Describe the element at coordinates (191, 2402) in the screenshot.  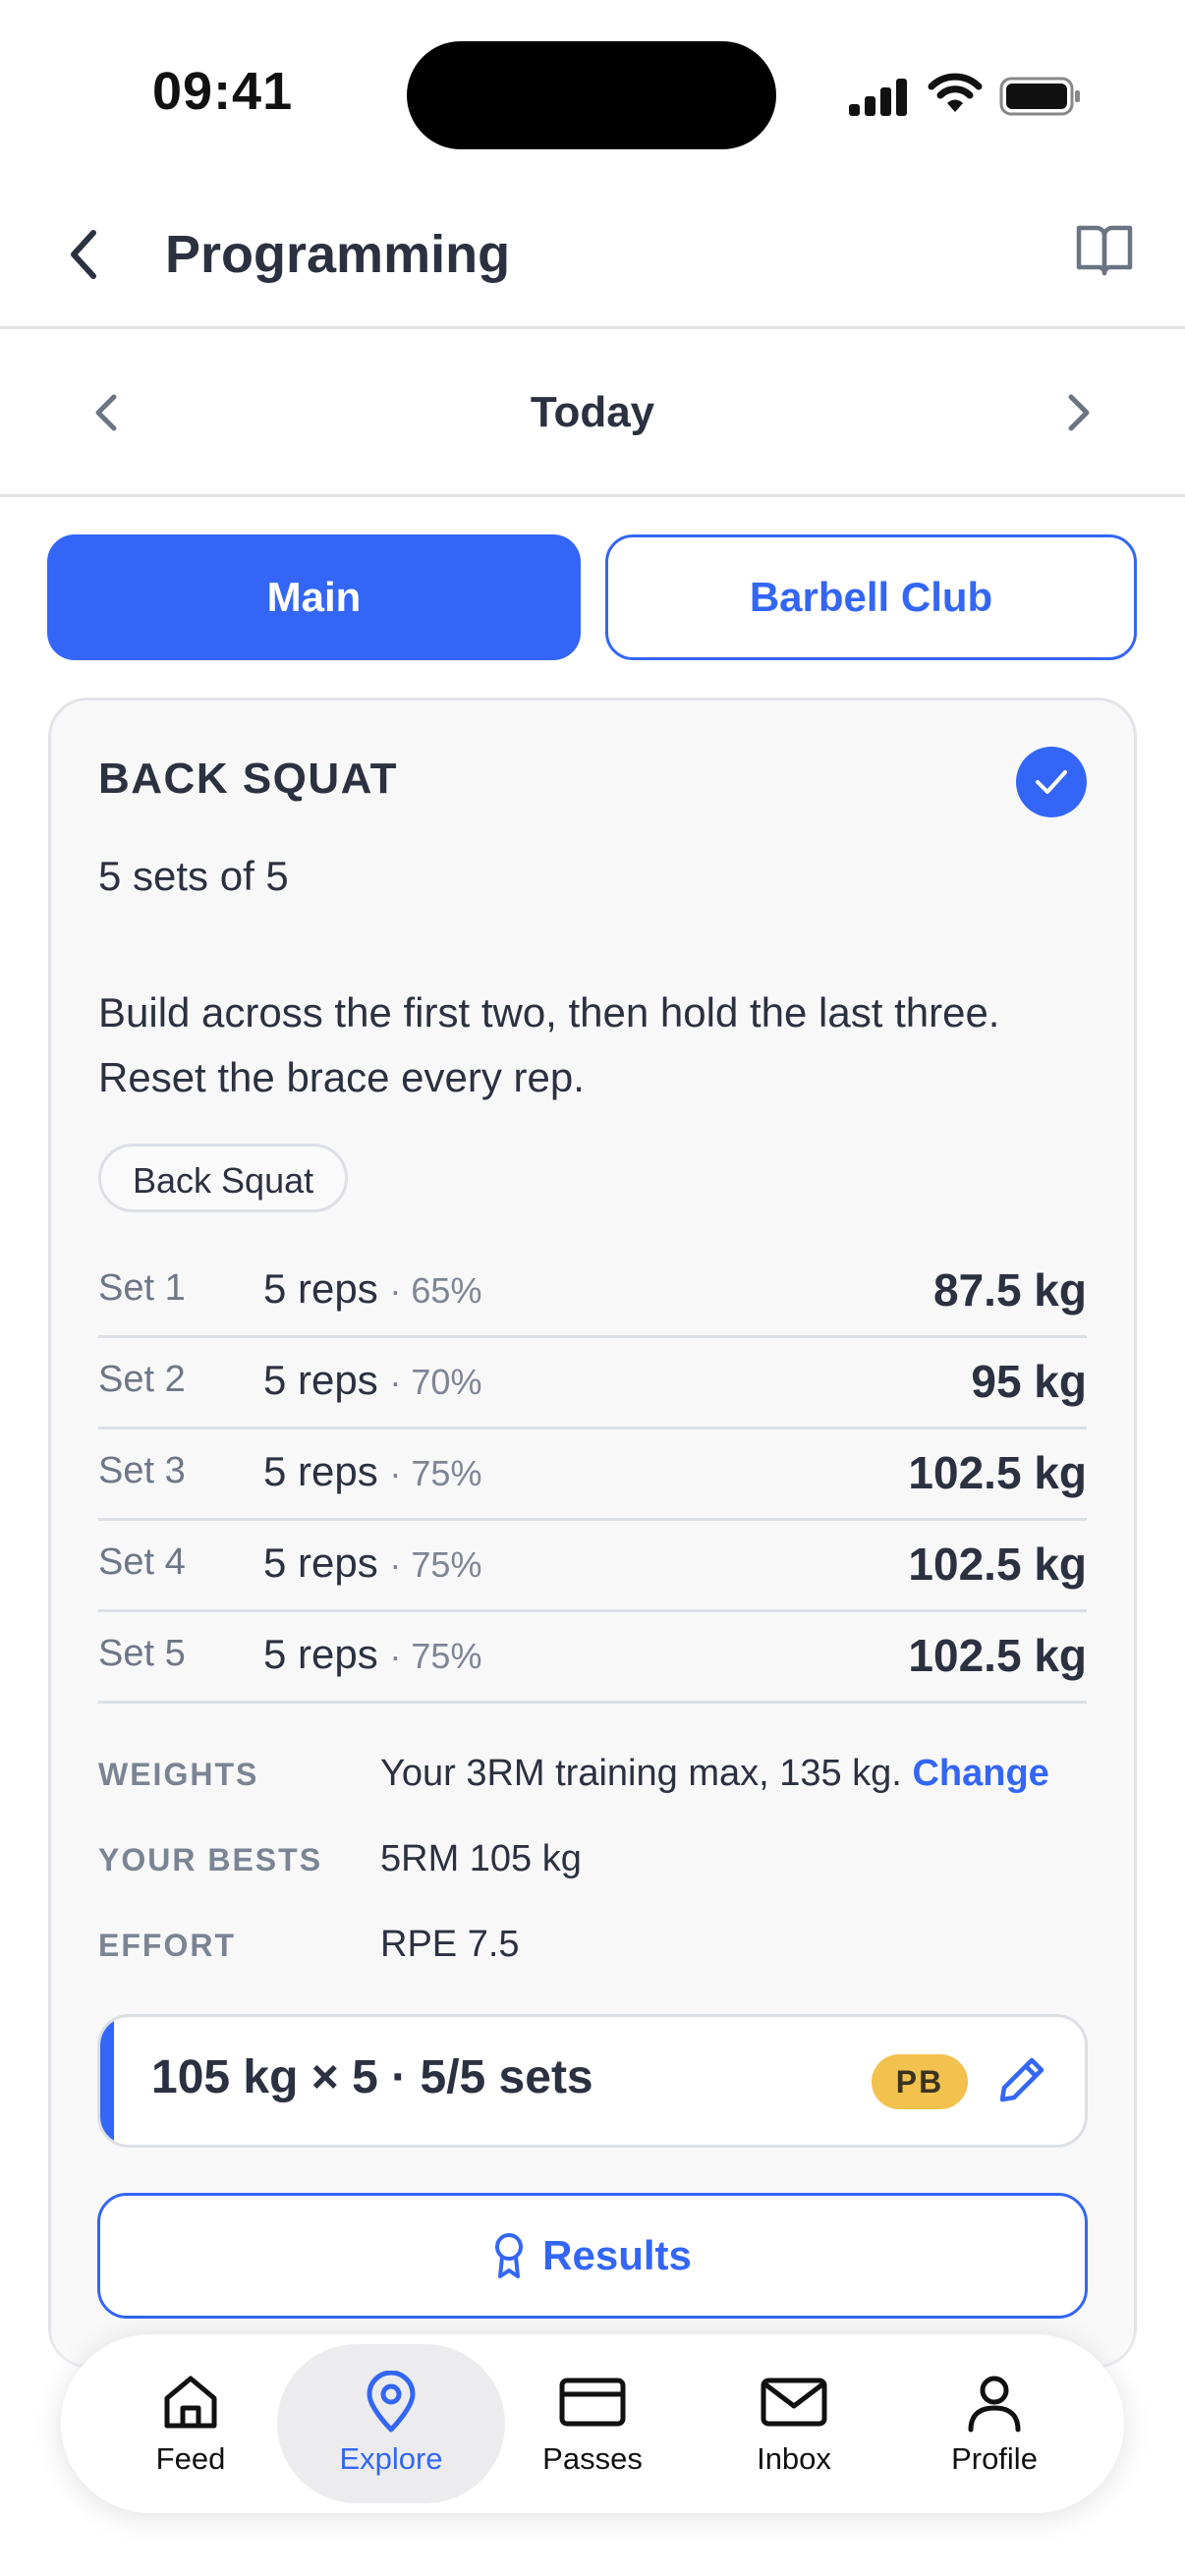
I see `home-icon` at that location.